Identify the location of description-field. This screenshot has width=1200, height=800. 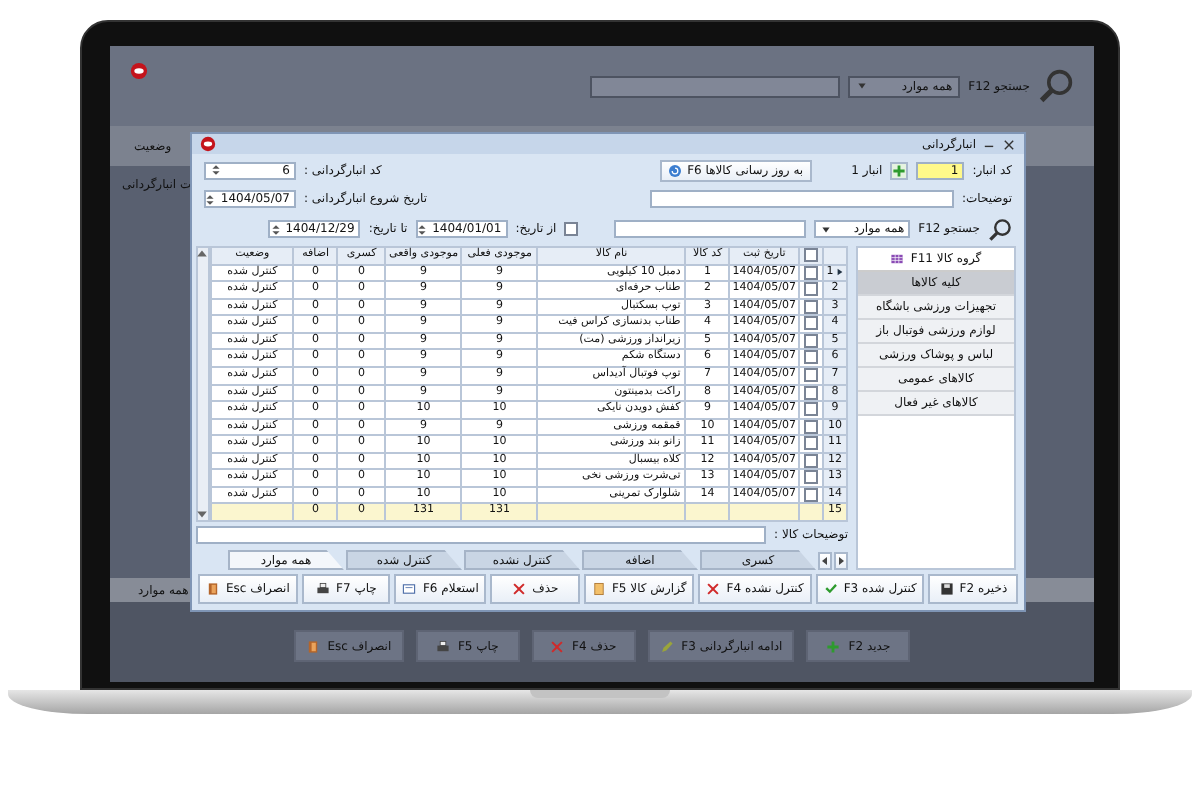
(801, 199).